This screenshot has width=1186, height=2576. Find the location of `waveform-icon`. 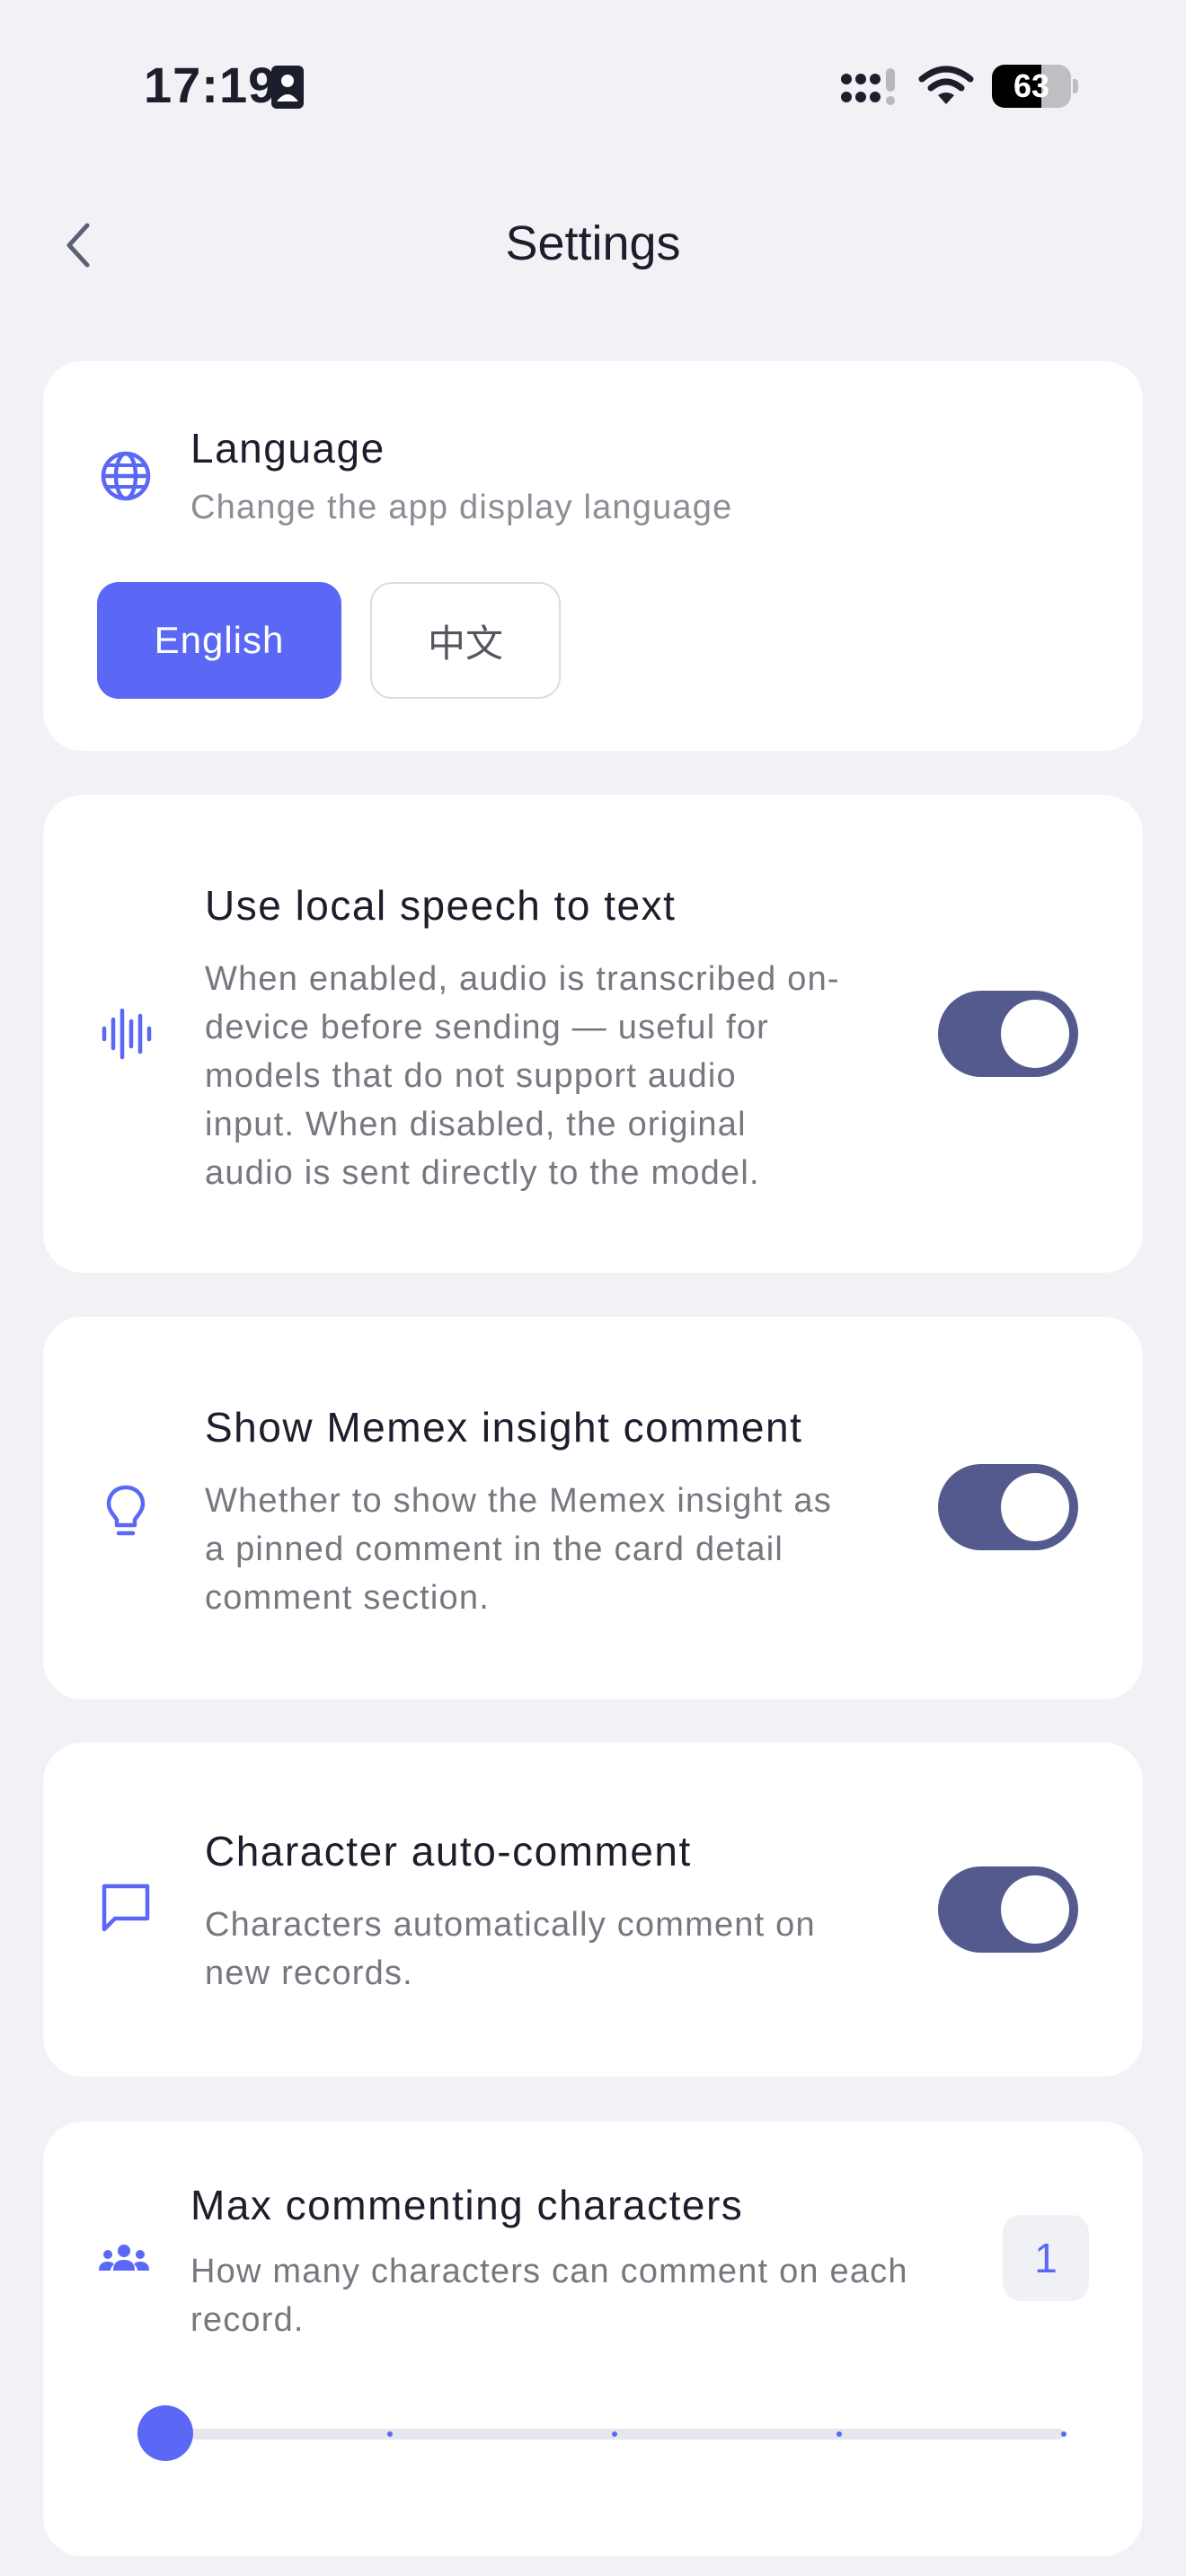

waveform-icon is located at coordinates (127, 1034).